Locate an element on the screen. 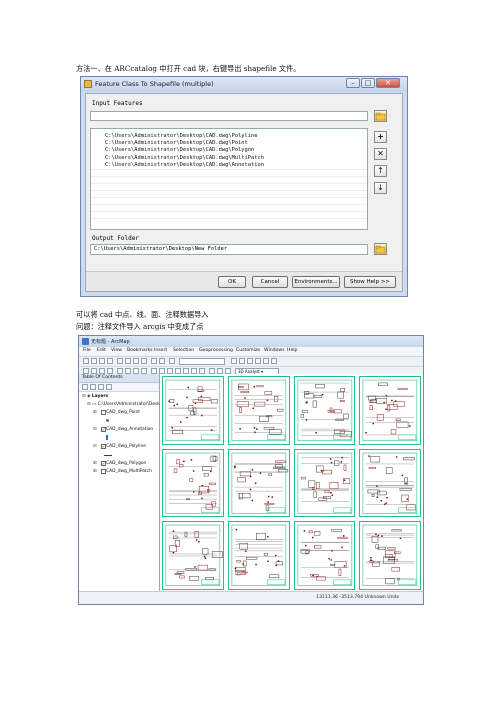 Image resolution: width=496 pixels, height=702 pixels. paragraph-import: 可以将 cad 中点、线、面、注释数据导入 is located at coordinates (142, 314).